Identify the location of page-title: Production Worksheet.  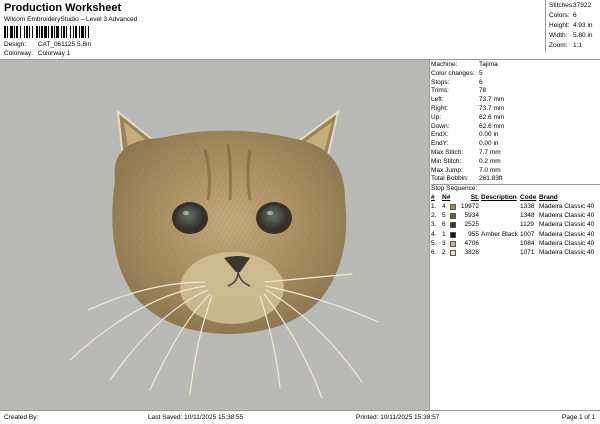
(63, 8).